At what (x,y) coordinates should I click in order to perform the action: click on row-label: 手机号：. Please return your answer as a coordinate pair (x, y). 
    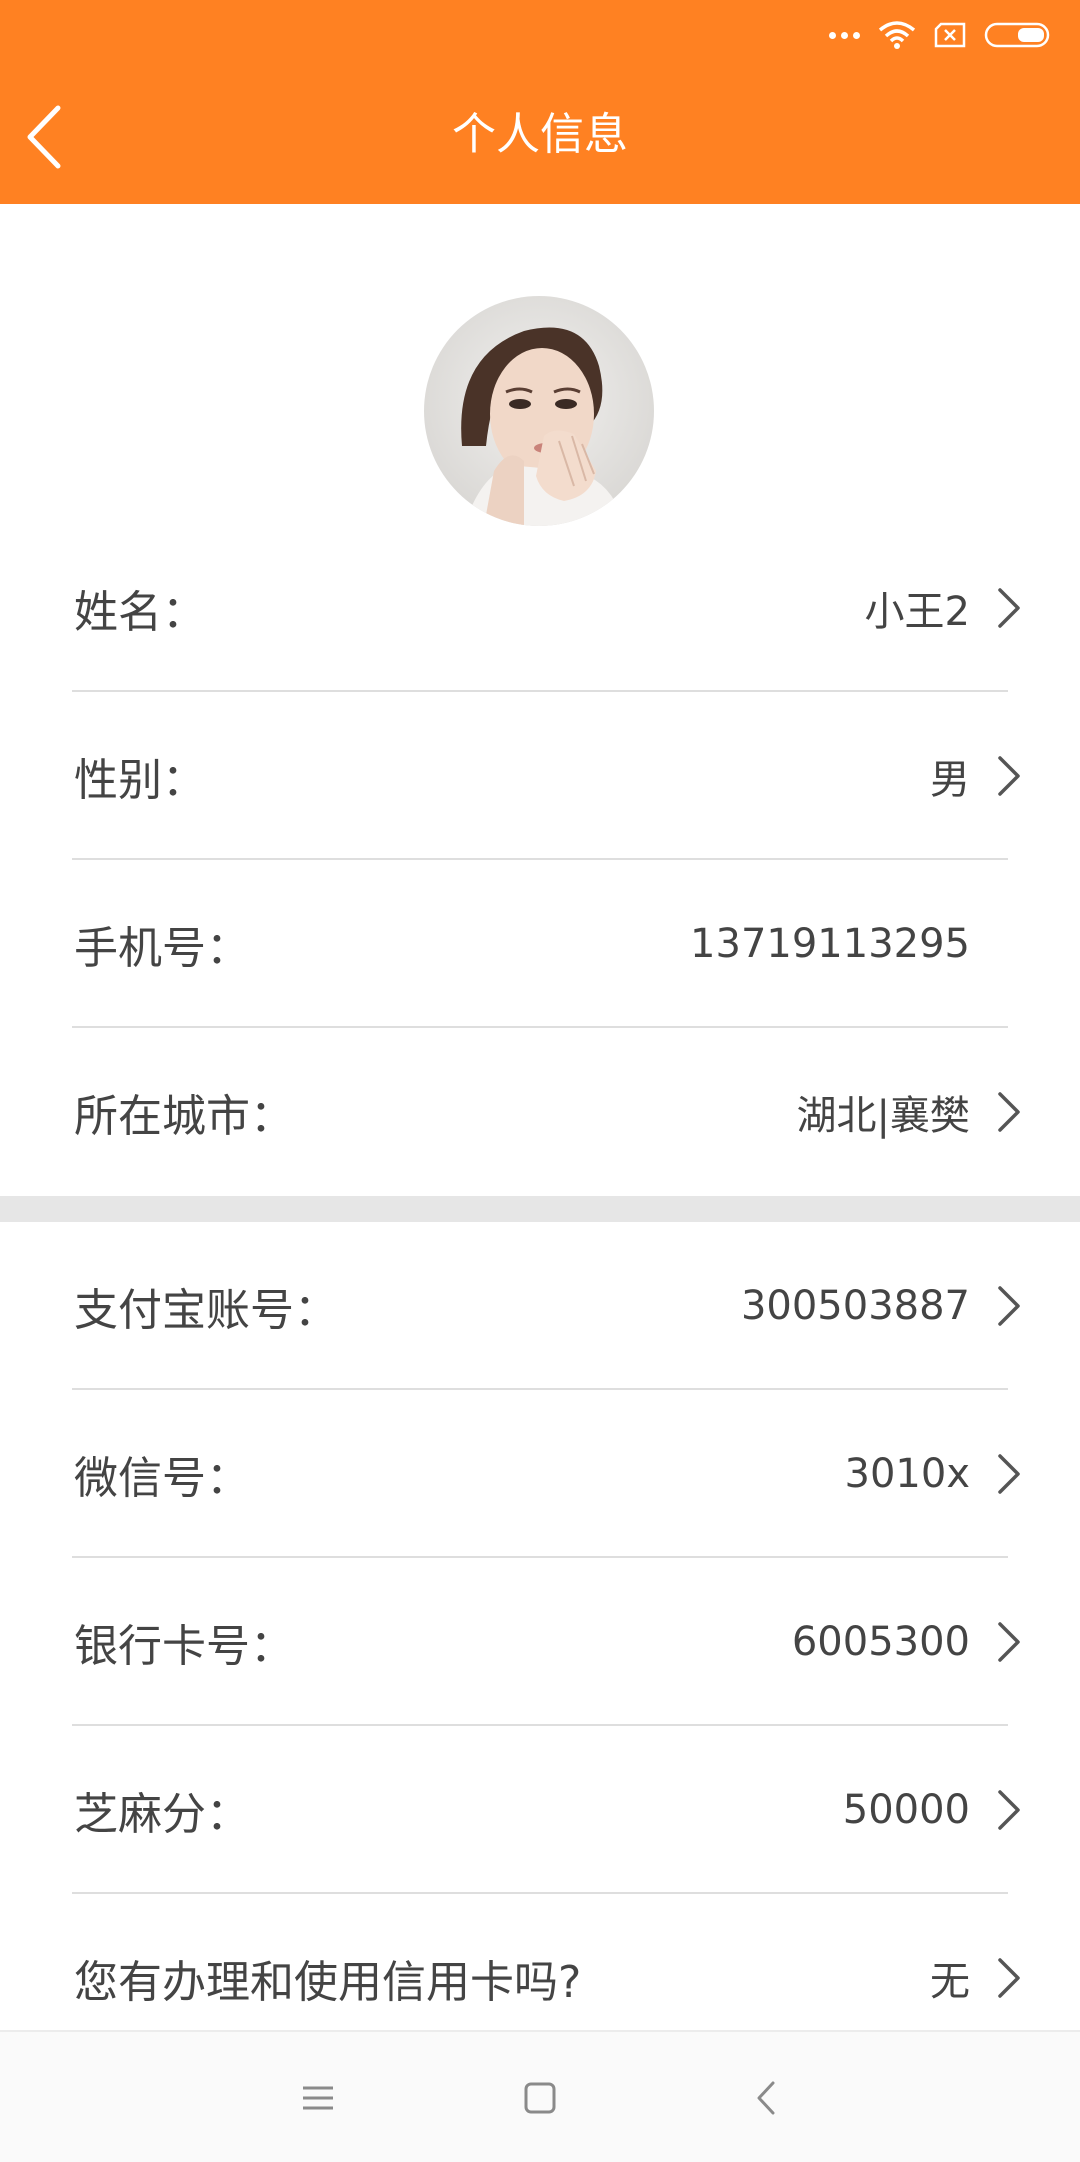
    Looking at the image, I should click on (162, 948).